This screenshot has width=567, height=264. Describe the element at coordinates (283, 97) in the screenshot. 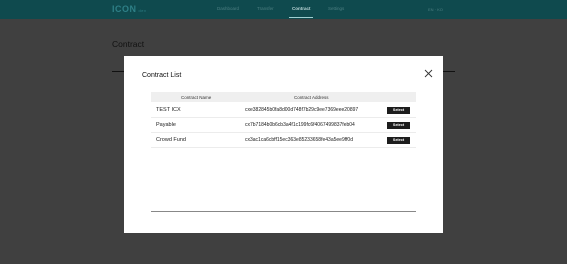

I see `table-header: Contract Name Contract Address` at that location.